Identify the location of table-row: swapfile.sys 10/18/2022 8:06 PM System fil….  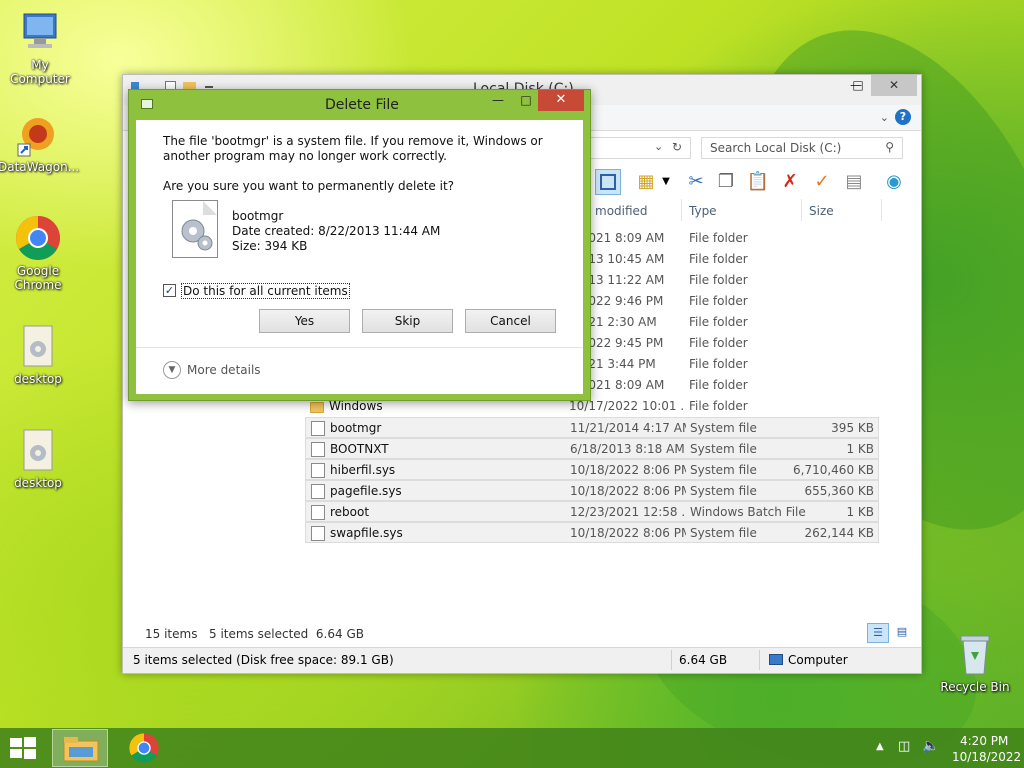
(592, 532).